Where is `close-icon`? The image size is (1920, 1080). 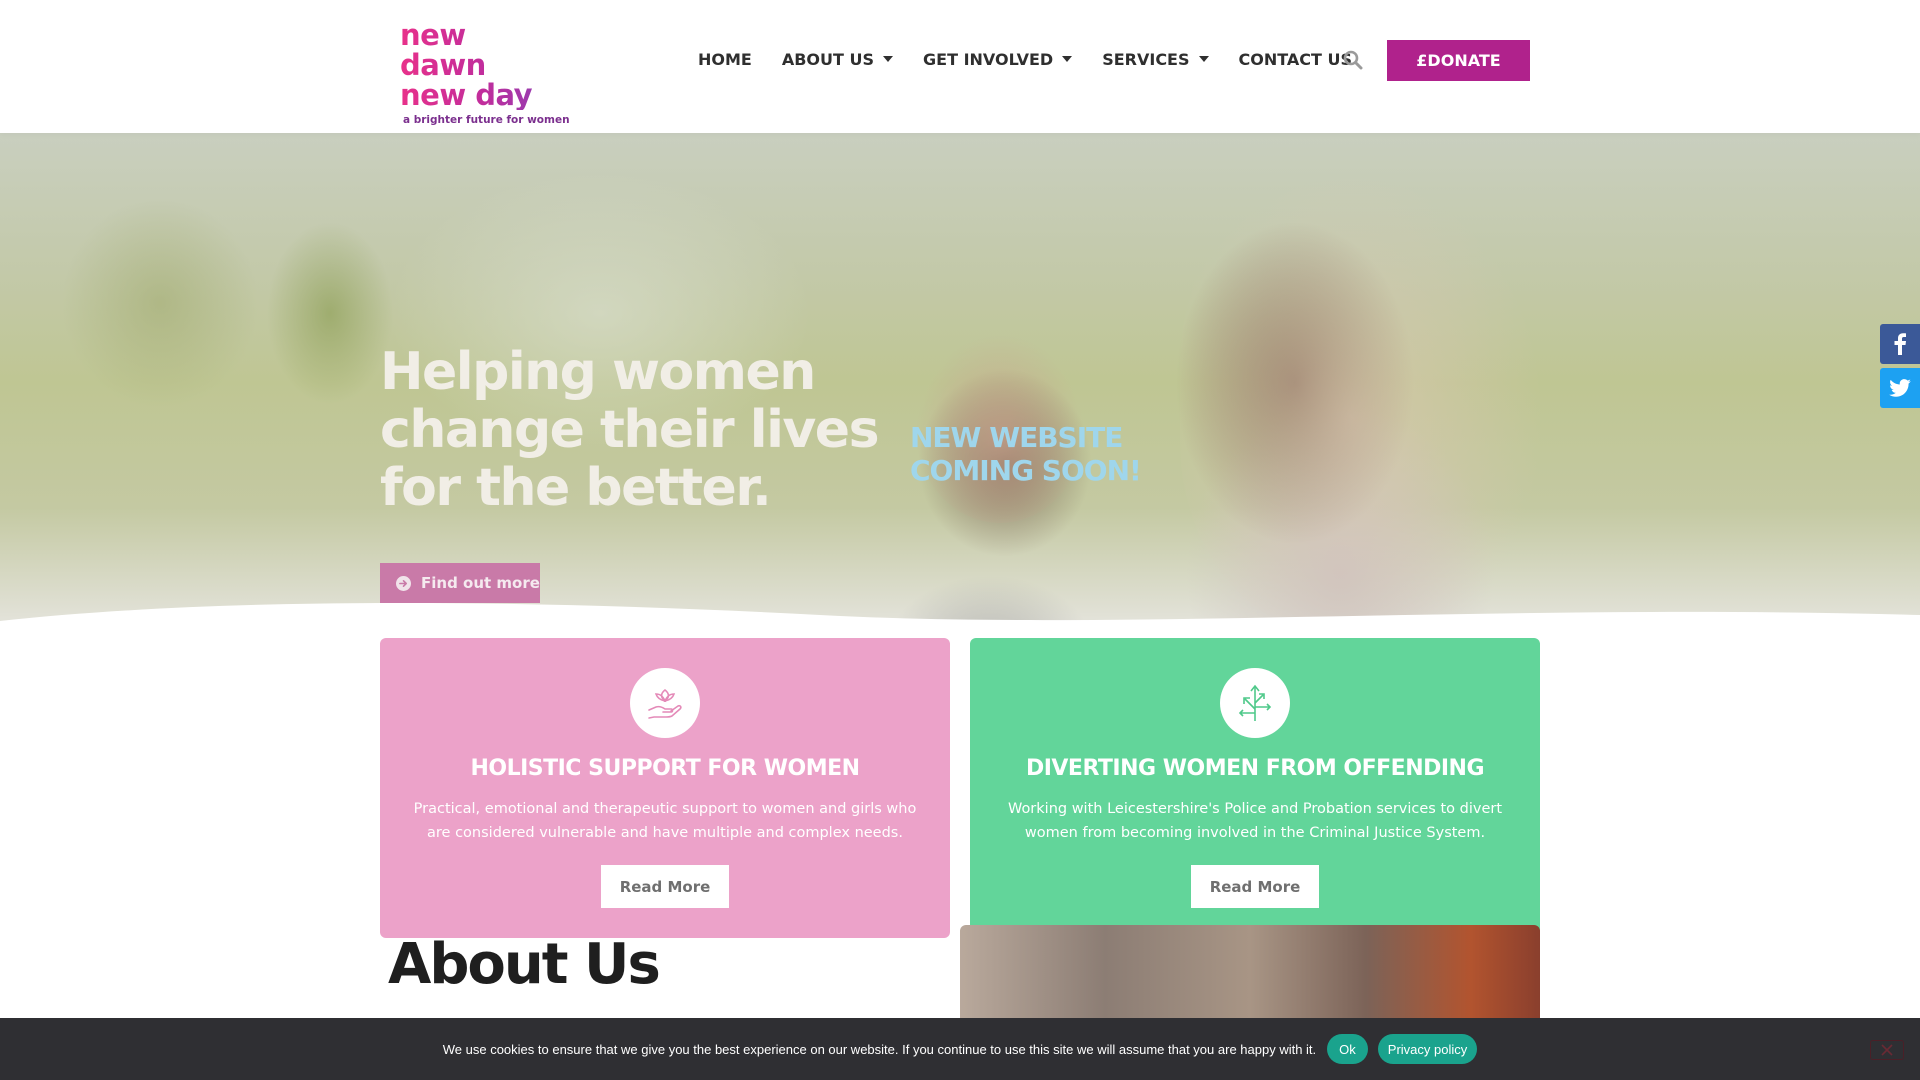 close-icon is located at coordinates (1887, 1050).